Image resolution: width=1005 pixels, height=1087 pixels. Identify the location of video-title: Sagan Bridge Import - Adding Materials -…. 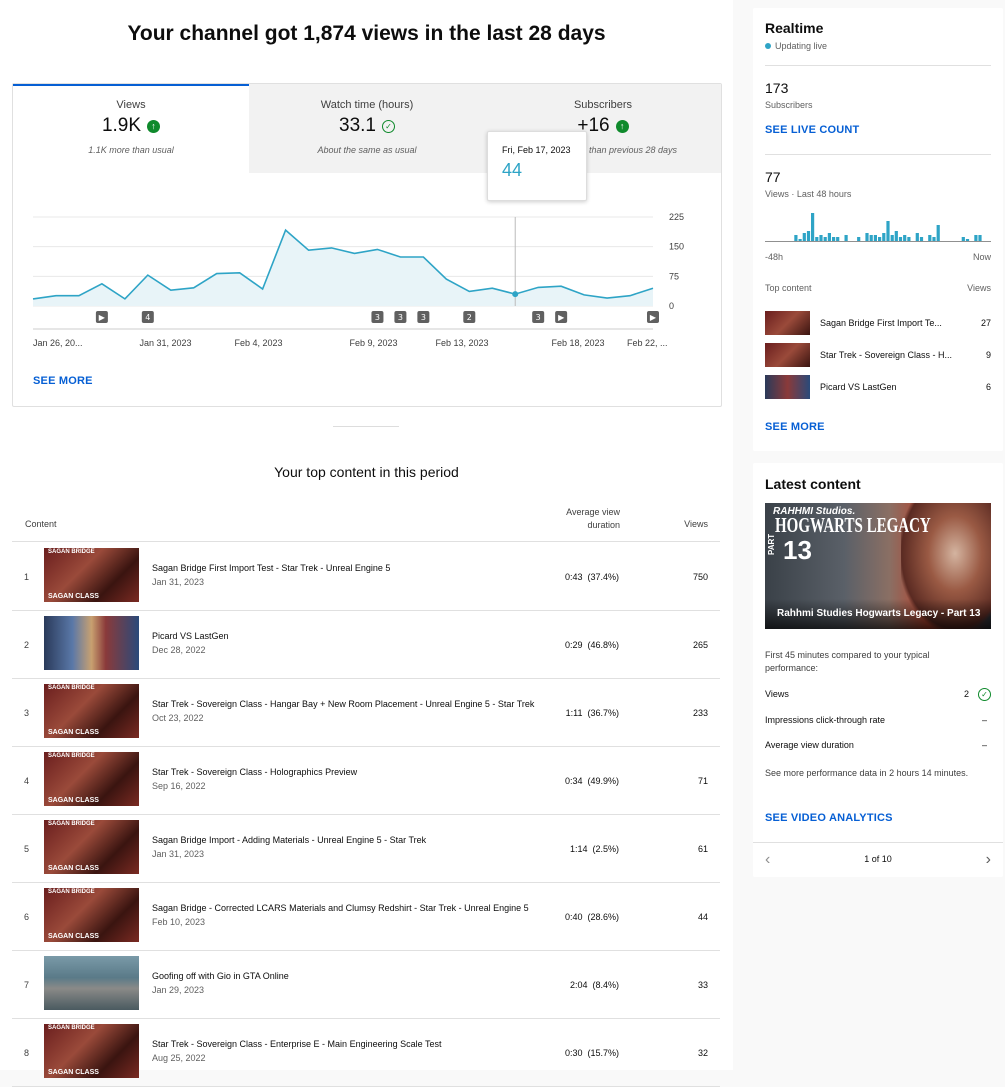
(344, 840).